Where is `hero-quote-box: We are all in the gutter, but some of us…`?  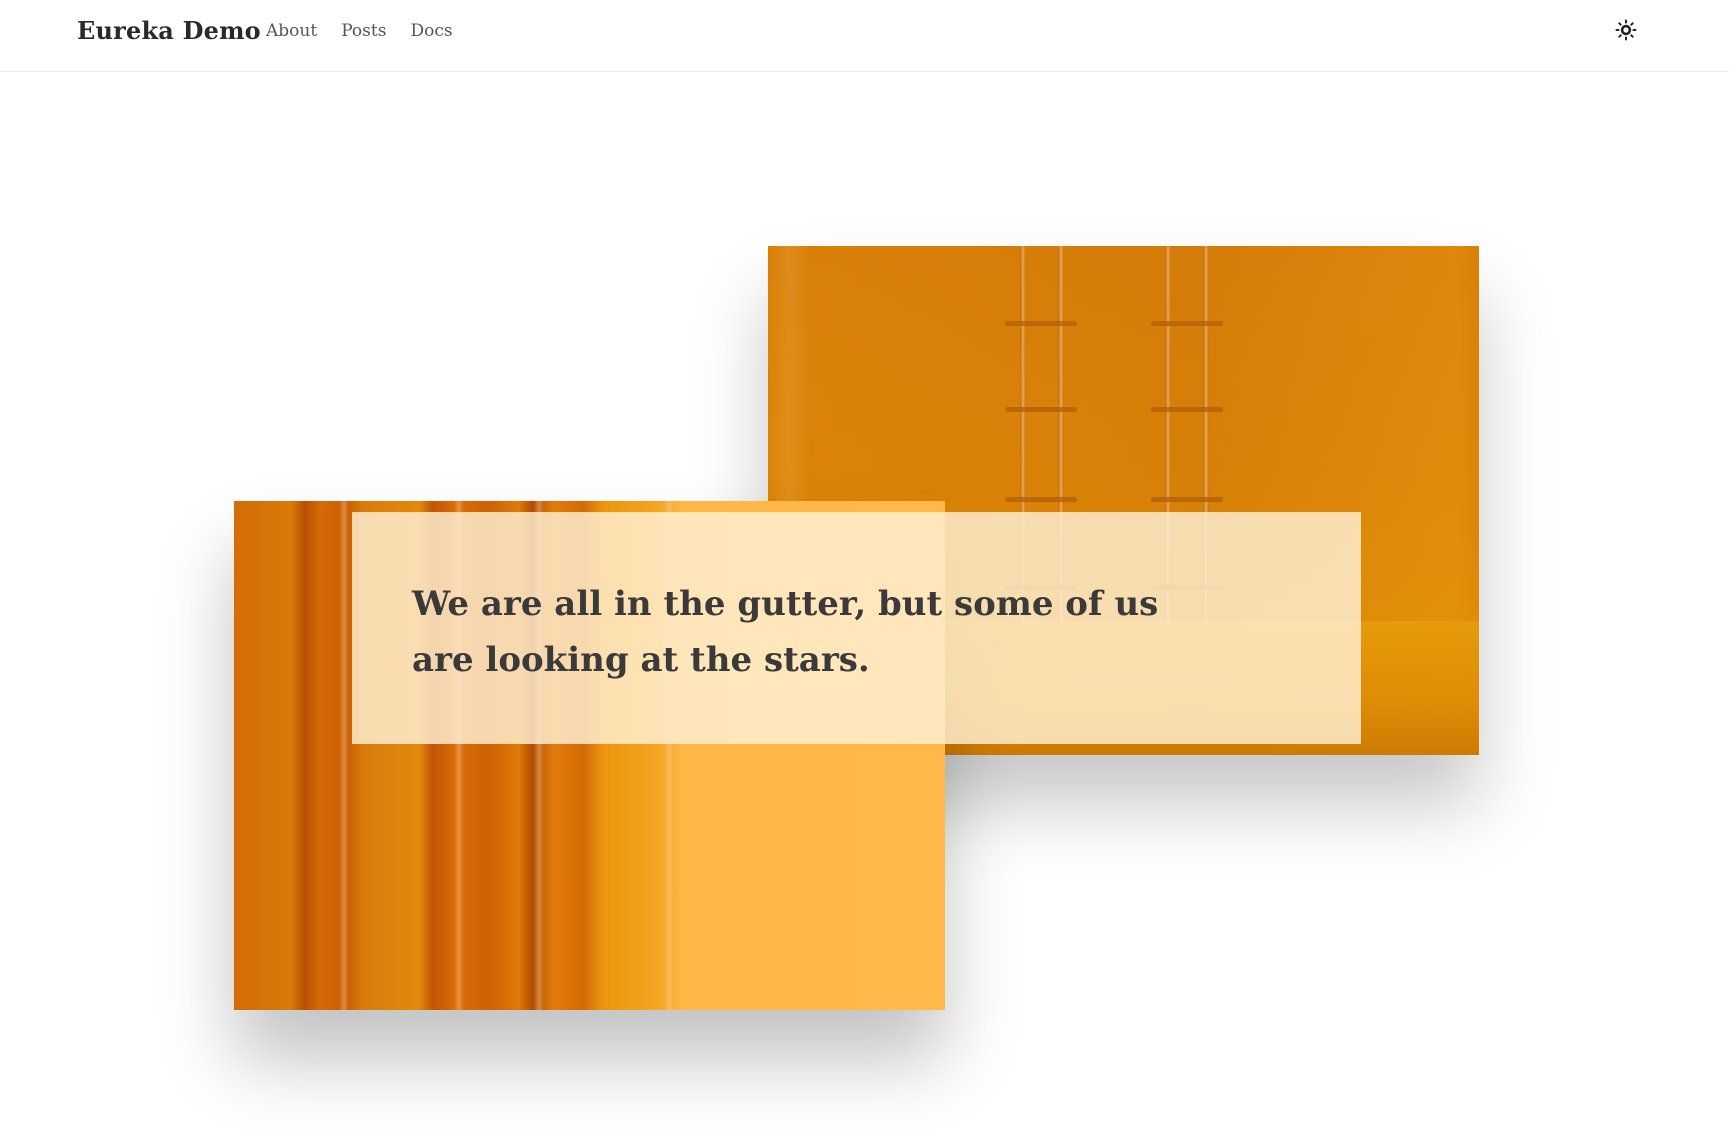
hero-quote-box: We are all in the gutter, but some of us… is located at coordinates (856, 628).